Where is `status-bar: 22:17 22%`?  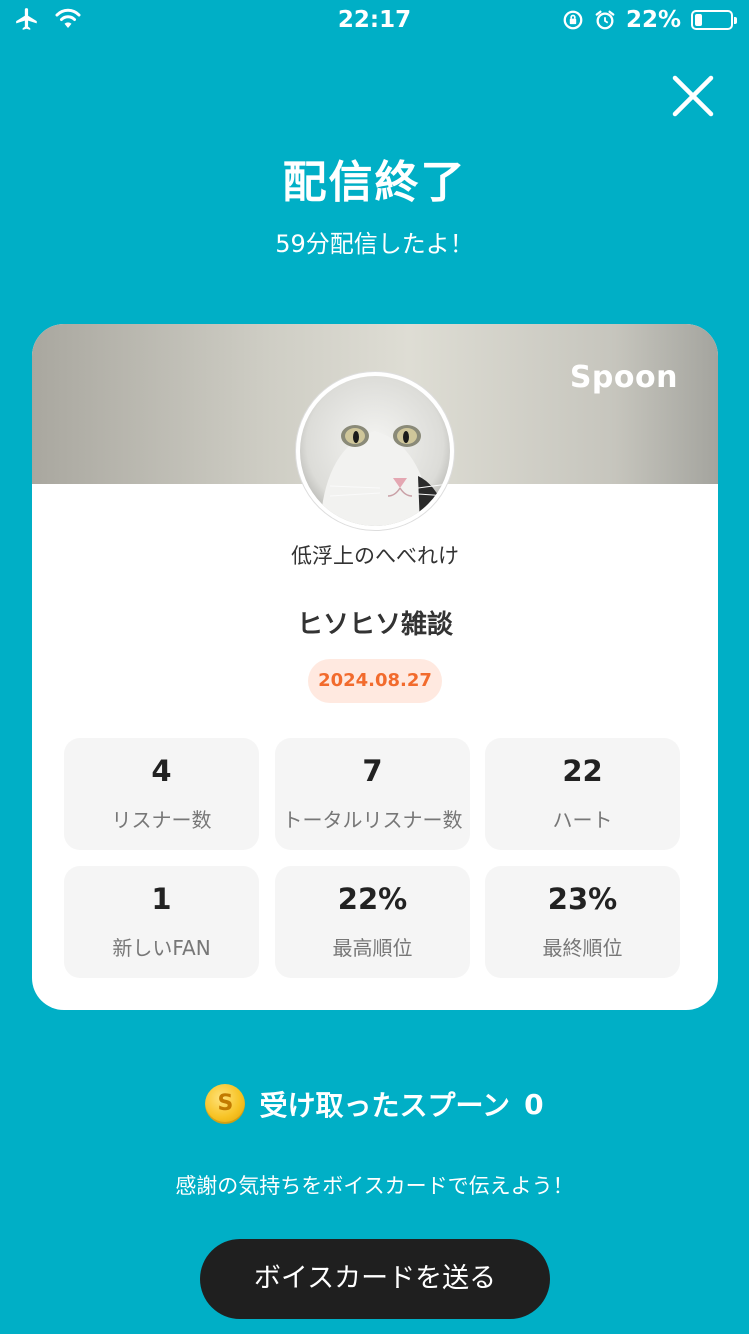 status-bar: 22:17 22% is located at coordinates (374, 21).